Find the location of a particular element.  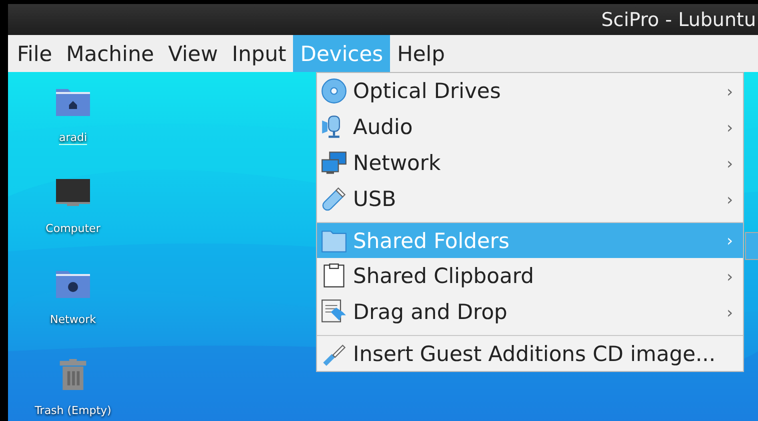

network-folder-icon is located at coordinates (73, 284).